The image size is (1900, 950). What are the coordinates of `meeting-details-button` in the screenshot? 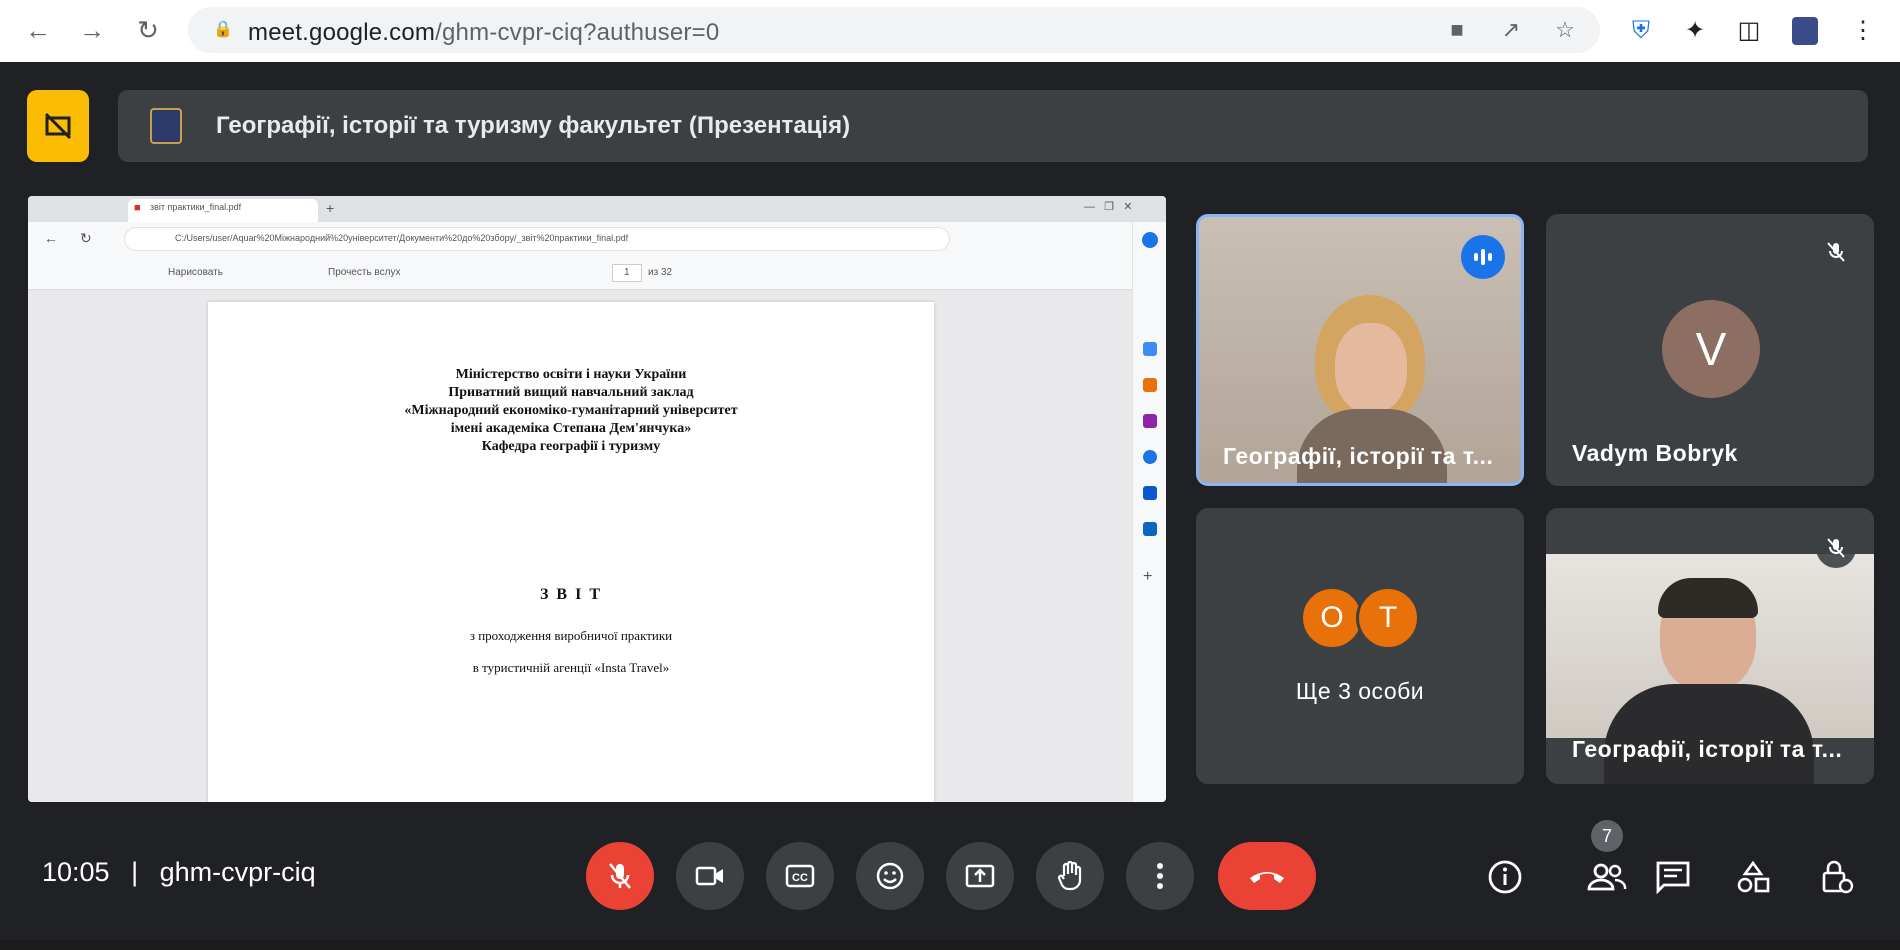 It's located at (1505, 877).